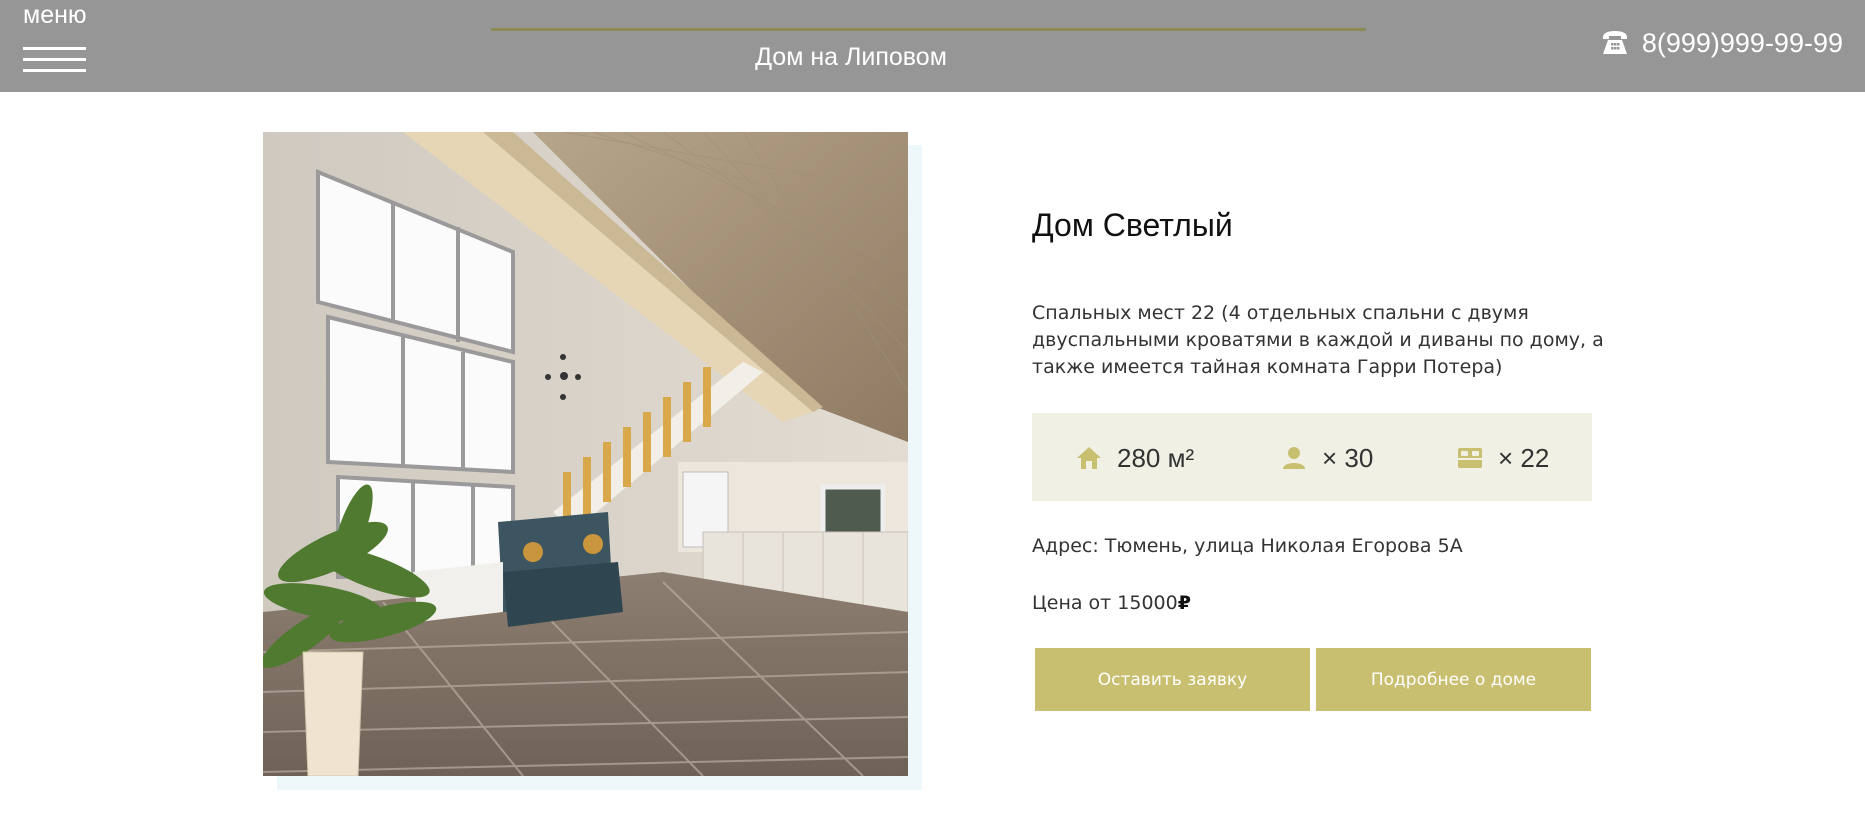 The height and width of the screenshot is (820, 1865). What do you see at coordinates (1156, 458) in the screenshot?
I see `stat-area-value: 280 м²` at bounding box center [1156, 458].